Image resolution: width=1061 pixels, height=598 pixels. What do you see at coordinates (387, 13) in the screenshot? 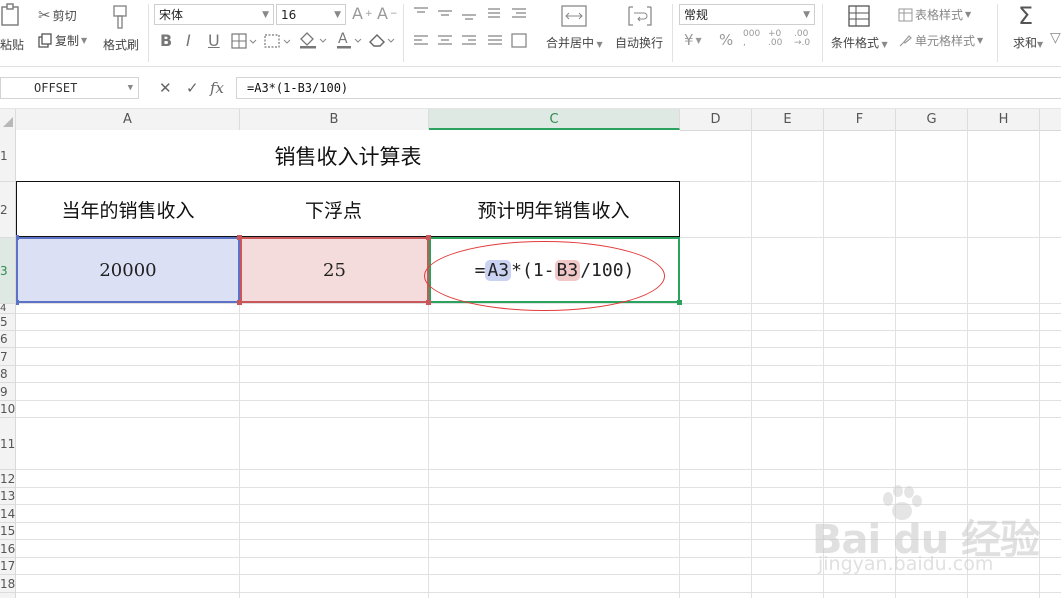
I see `decrease-font-icon: A −` at bounding box center [387, 13].